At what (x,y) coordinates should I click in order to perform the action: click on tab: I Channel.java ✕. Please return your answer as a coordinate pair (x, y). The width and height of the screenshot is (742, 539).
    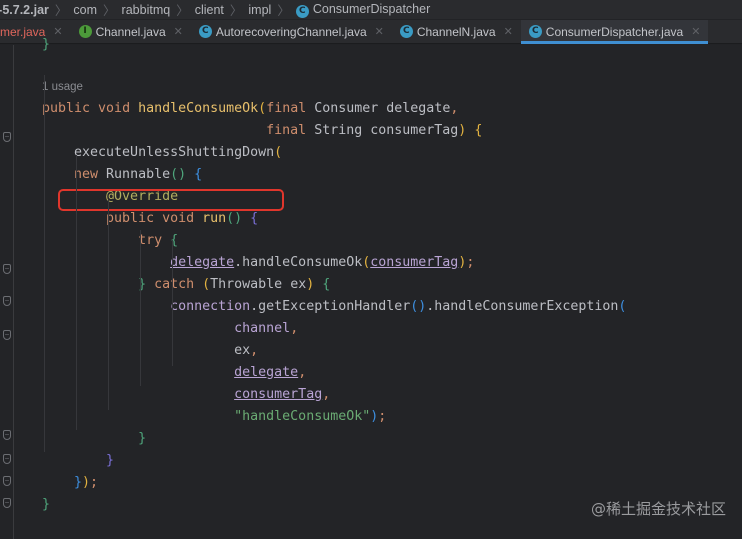
    Looking at the image, I should click on (131, 32).